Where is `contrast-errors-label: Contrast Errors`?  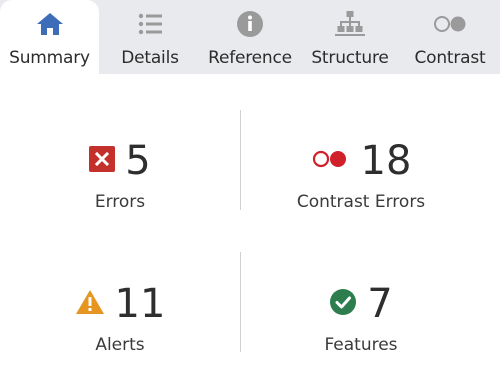
contrast-errors-label: Contrast Errors is located at coordinates (361, 202).